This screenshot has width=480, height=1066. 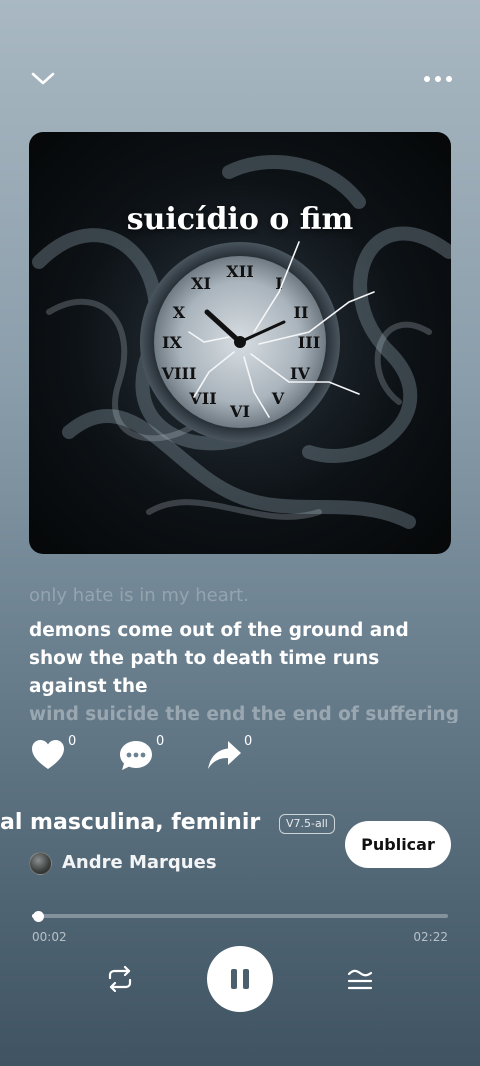 I want to click on more-icon, so click(x=438, y=79).